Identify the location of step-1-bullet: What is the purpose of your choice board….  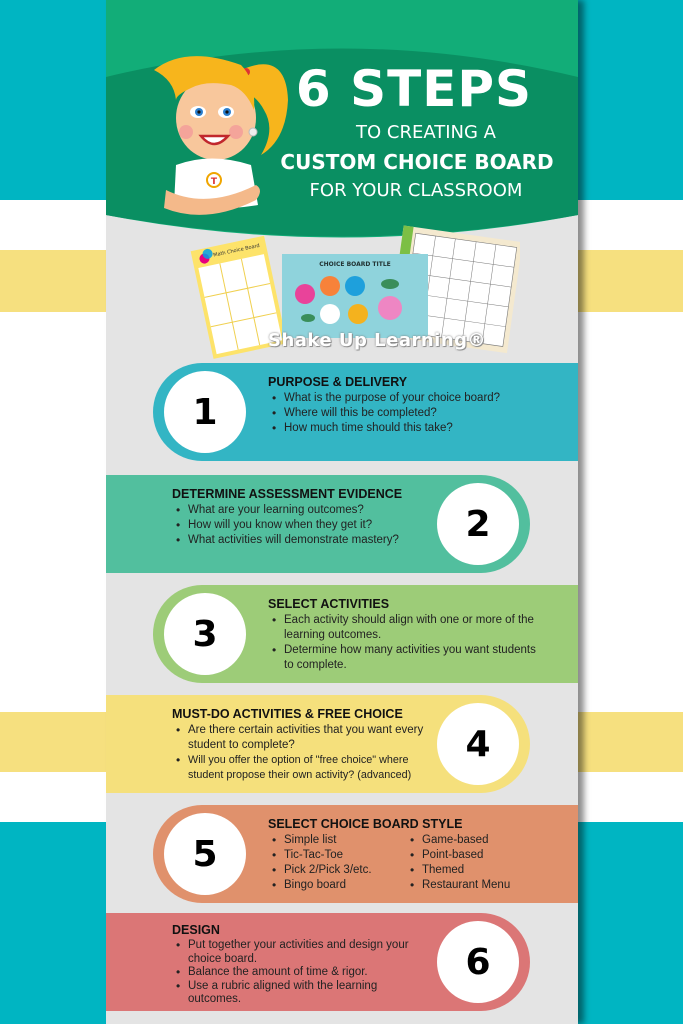
(384, 398).